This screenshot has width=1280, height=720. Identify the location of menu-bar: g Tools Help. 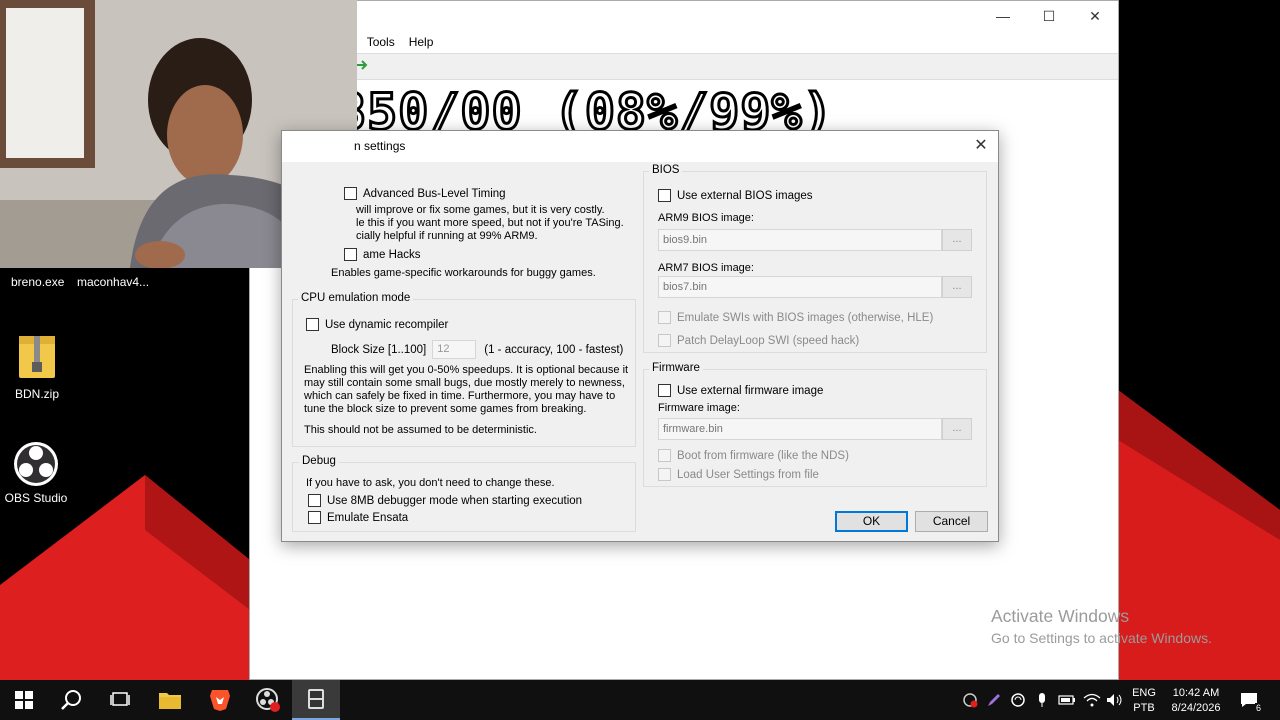
(684, 42).